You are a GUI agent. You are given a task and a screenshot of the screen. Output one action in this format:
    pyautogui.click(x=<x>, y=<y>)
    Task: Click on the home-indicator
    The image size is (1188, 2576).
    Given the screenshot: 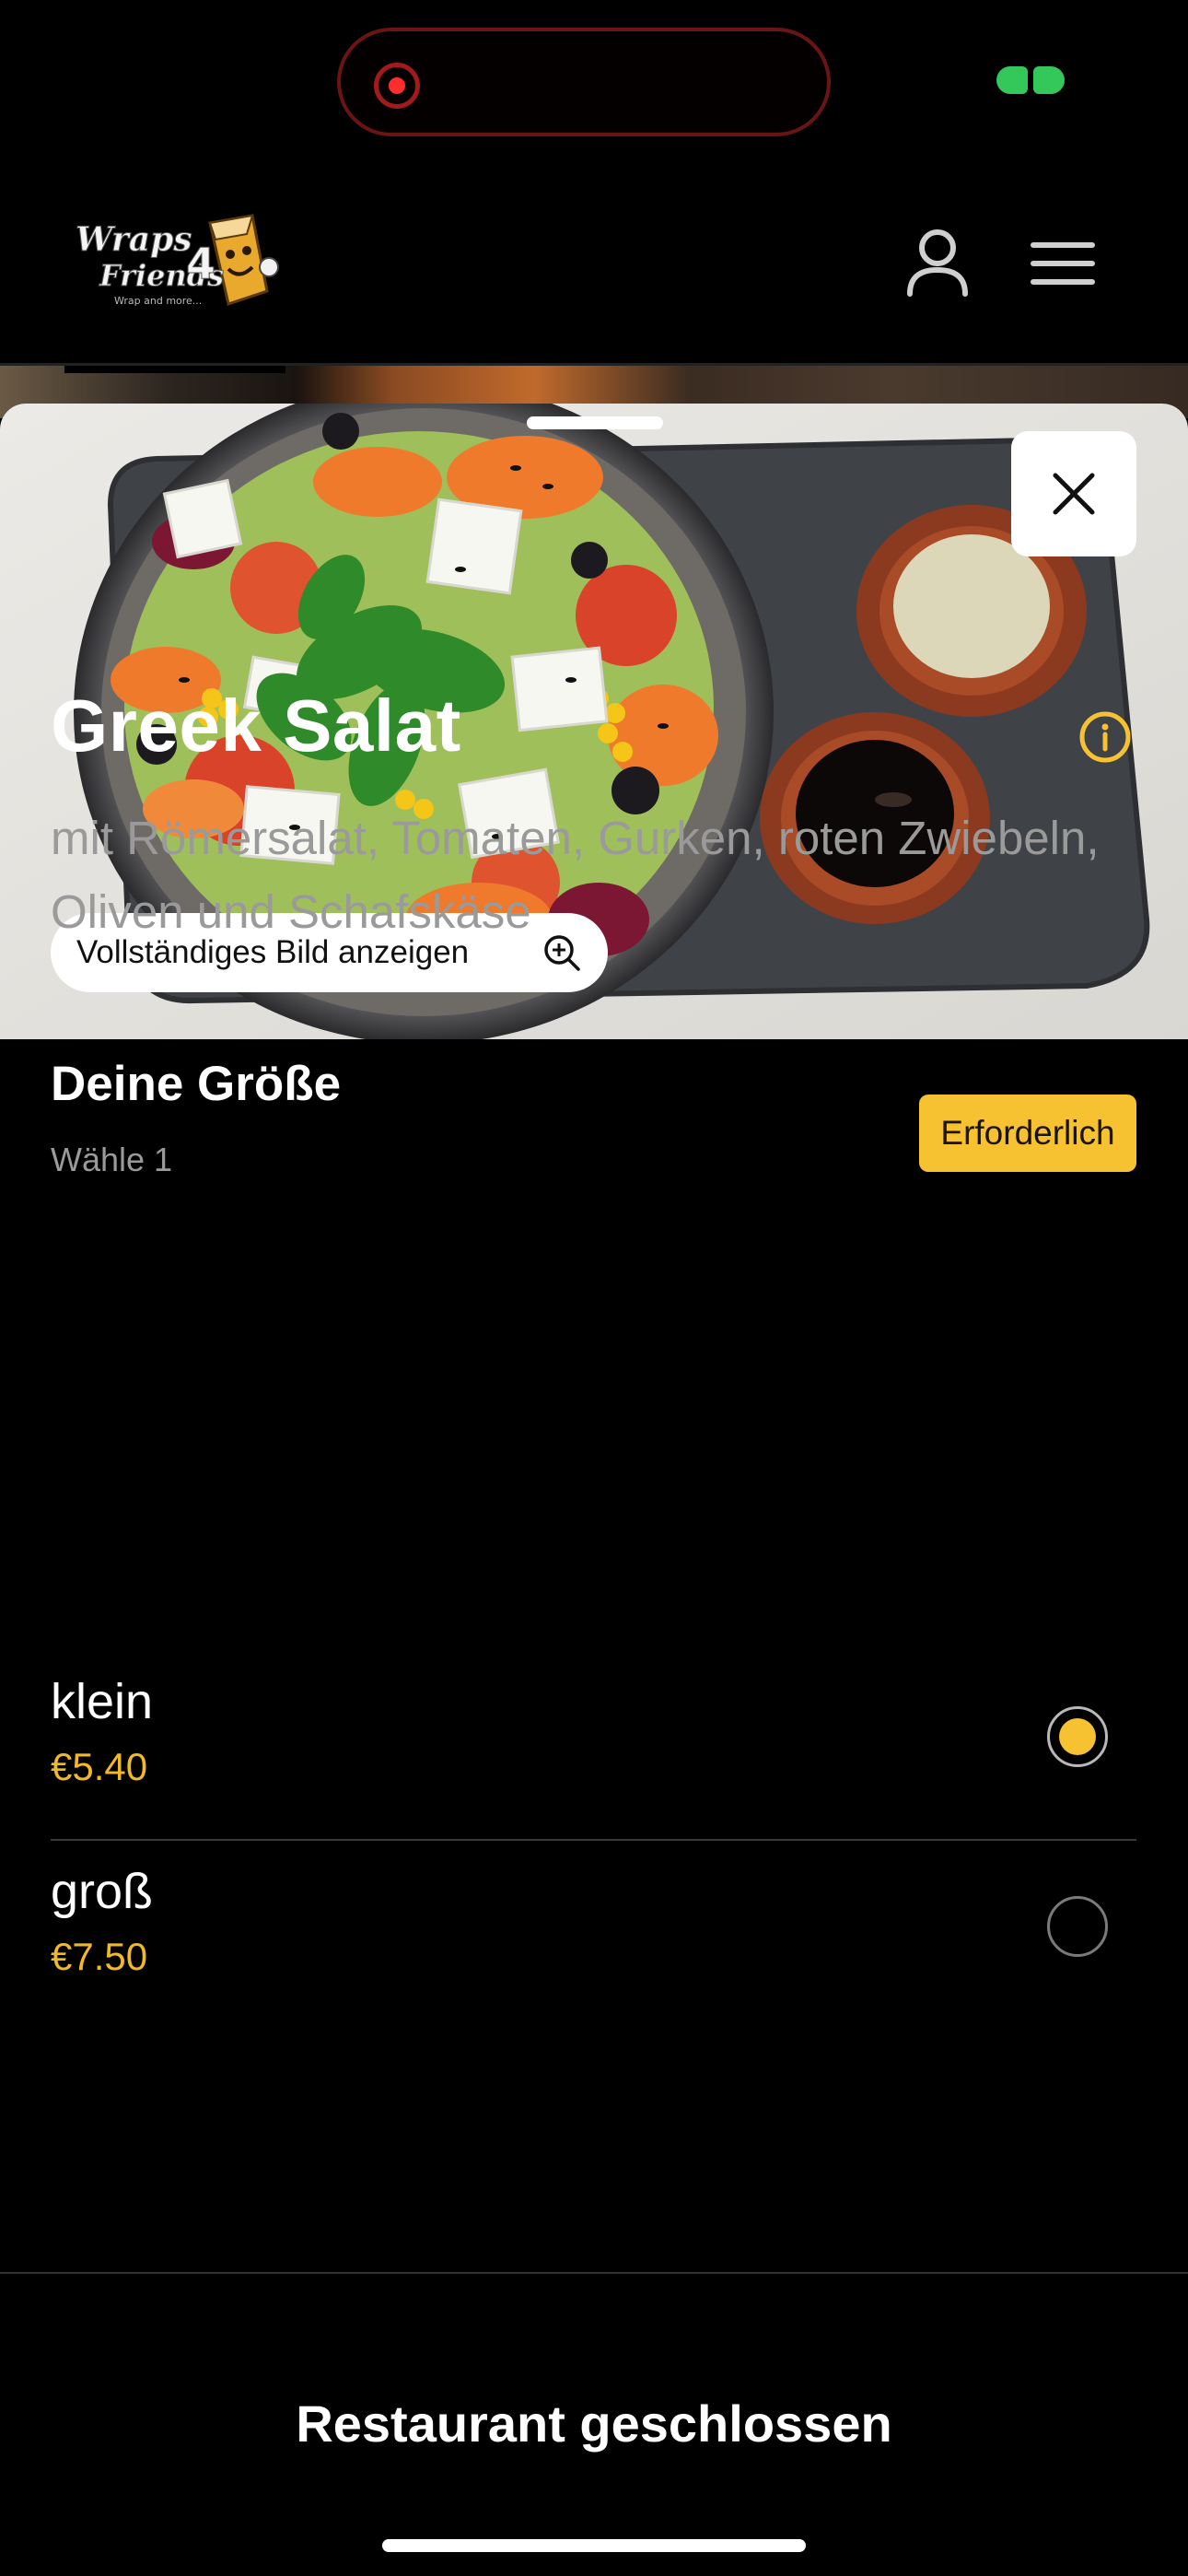 What is the action you would take?
    pyautogui.click(x=594, y=2545)
    